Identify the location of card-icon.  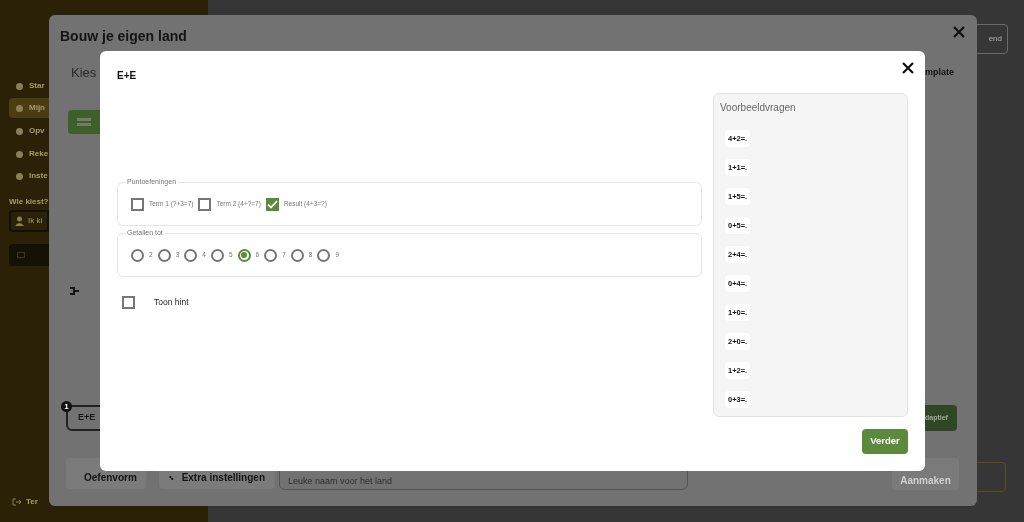
(21, 255).